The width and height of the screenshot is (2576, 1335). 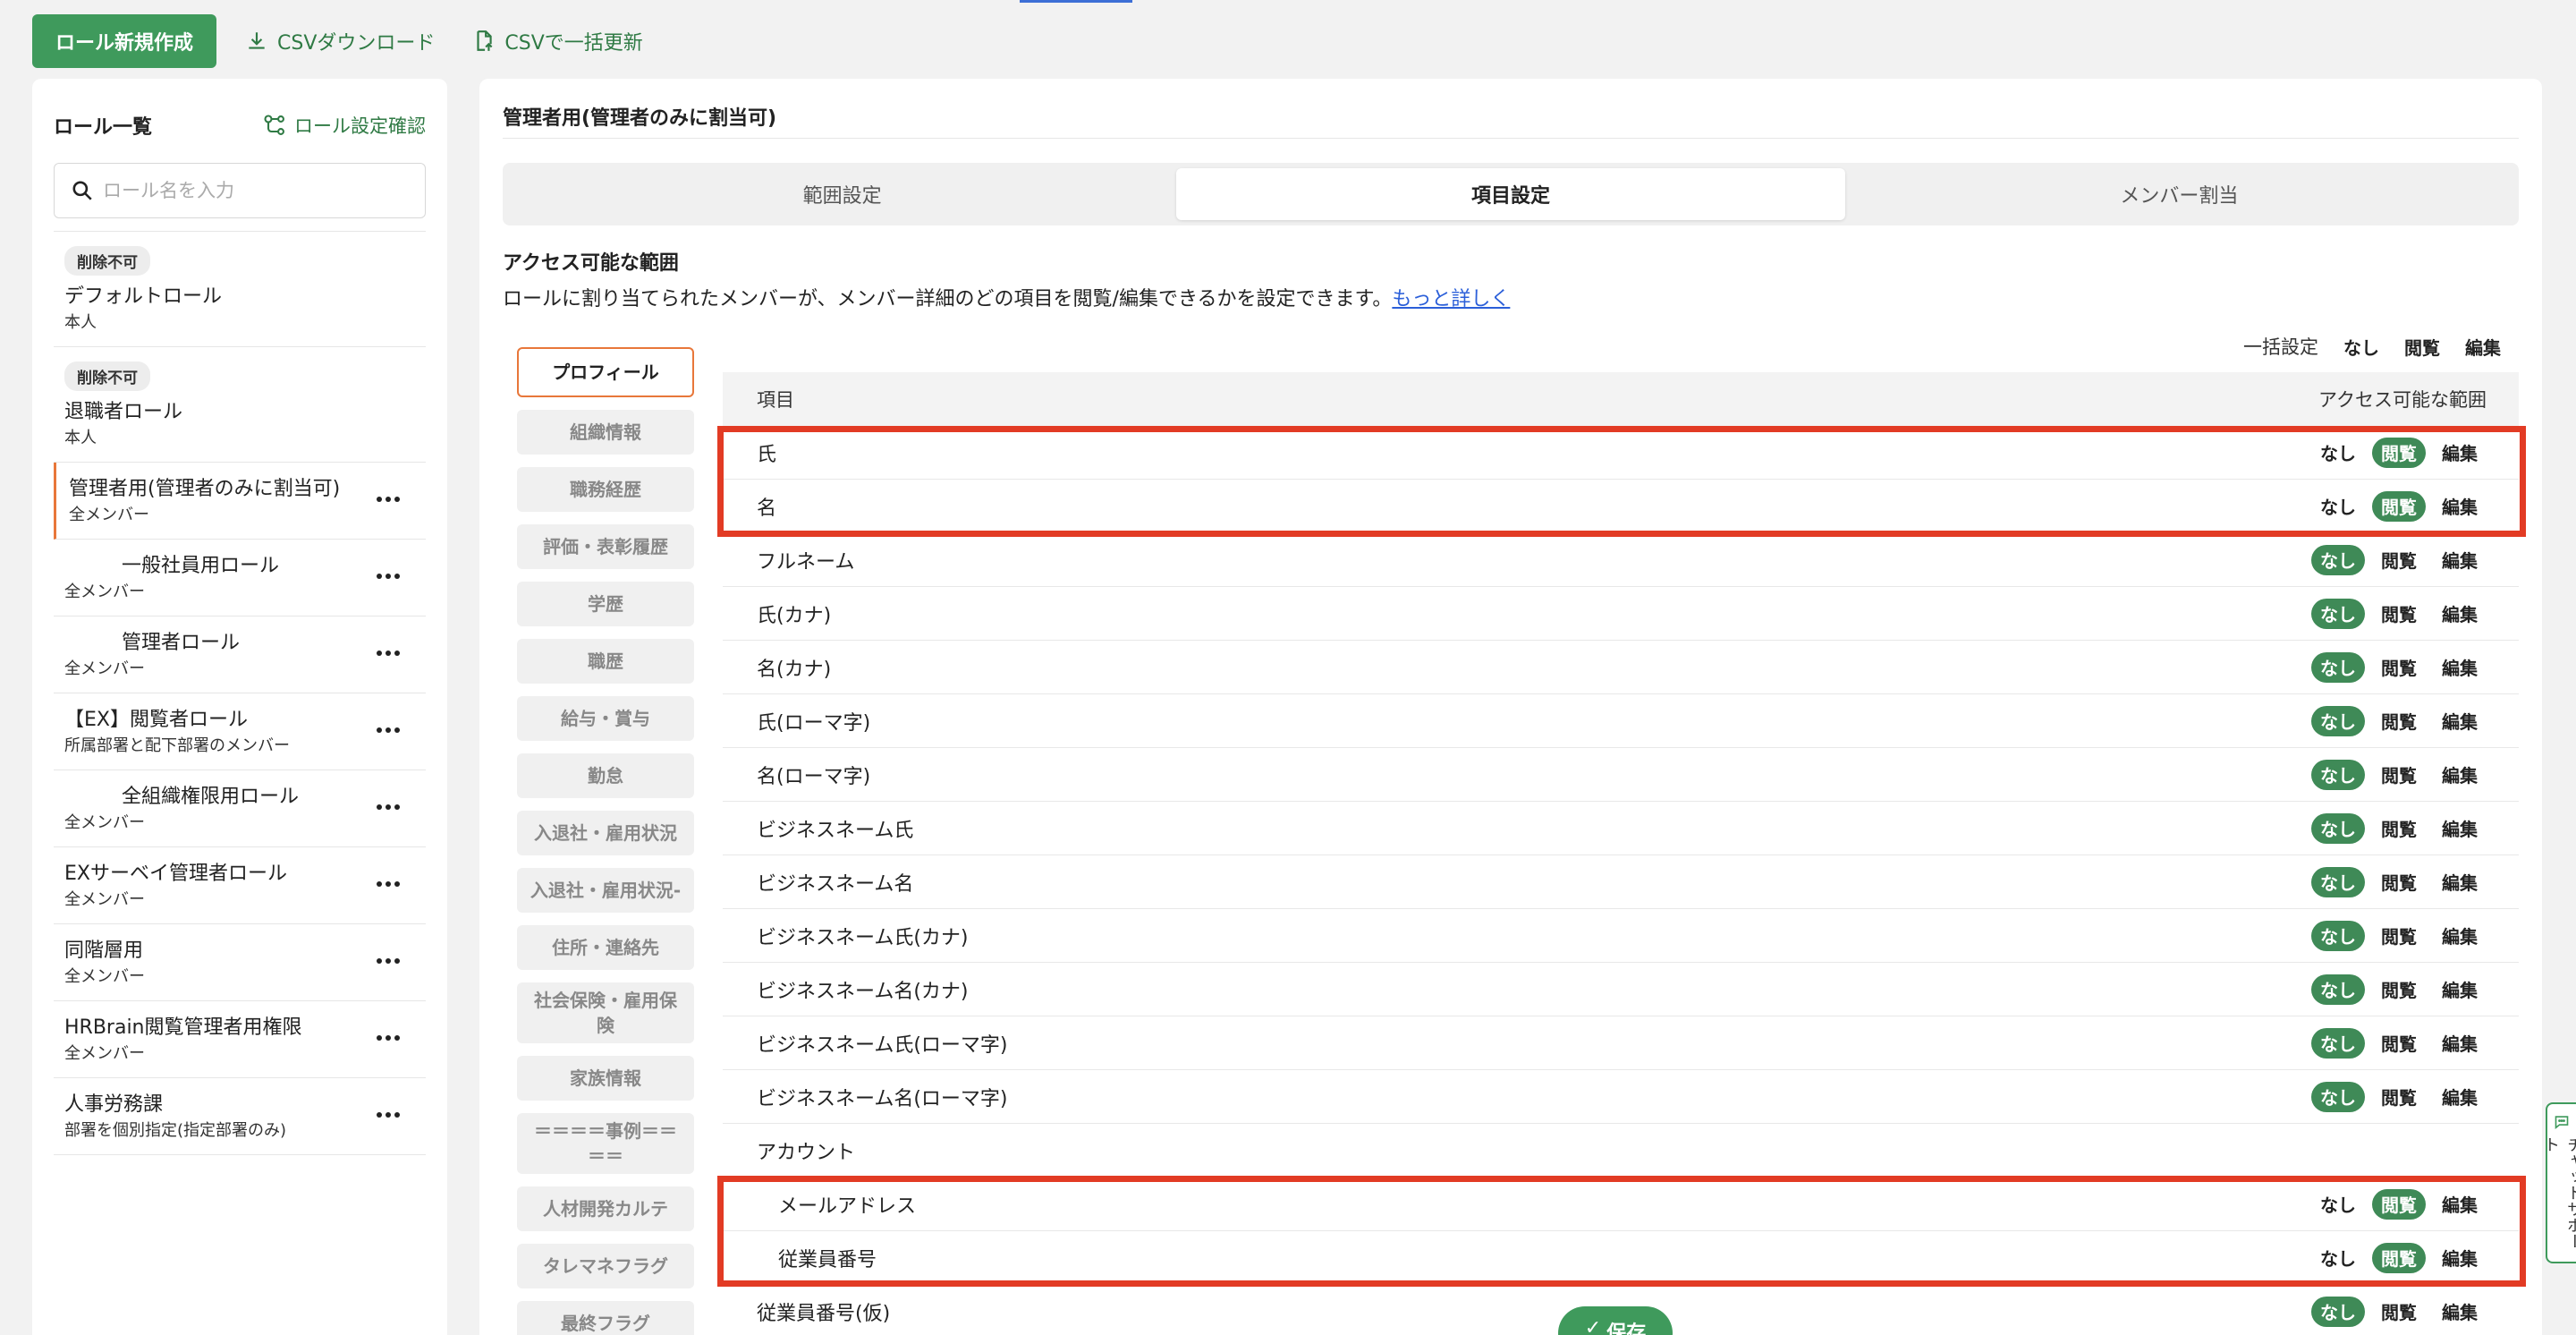 I want to click on csv-bulk-update-button: CSVで一括更新, so click(x=557, y=41).